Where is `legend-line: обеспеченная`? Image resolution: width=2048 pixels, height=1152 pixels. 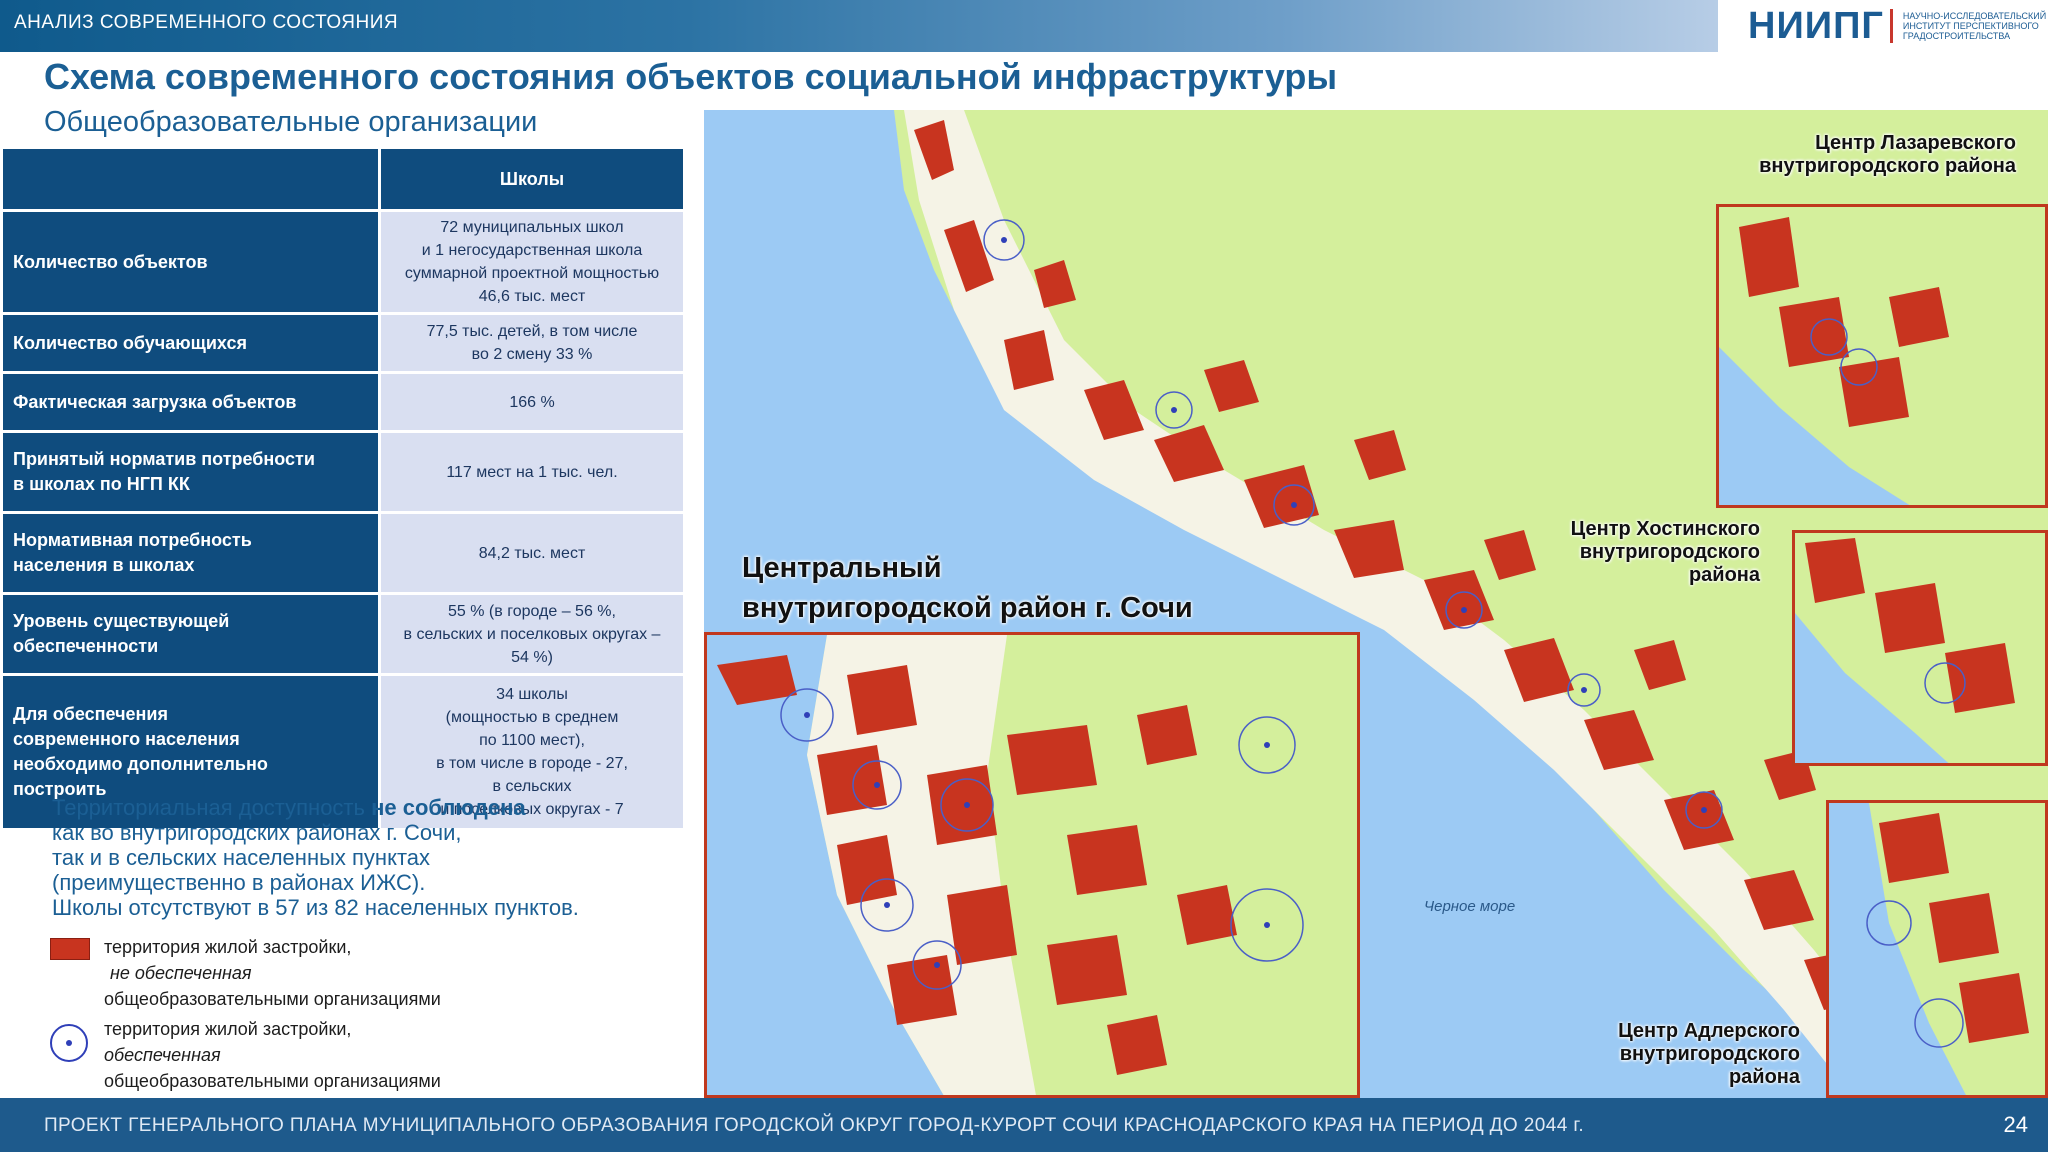
legend-line: обеспеченная is located at coordinates (162, 1055).